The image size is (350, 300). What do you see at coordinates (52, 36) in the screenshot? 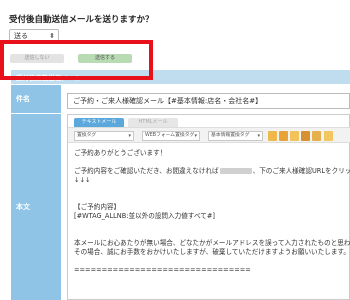
I see `chevron-down-icon: ⬍` at bounding box center [52, 36].